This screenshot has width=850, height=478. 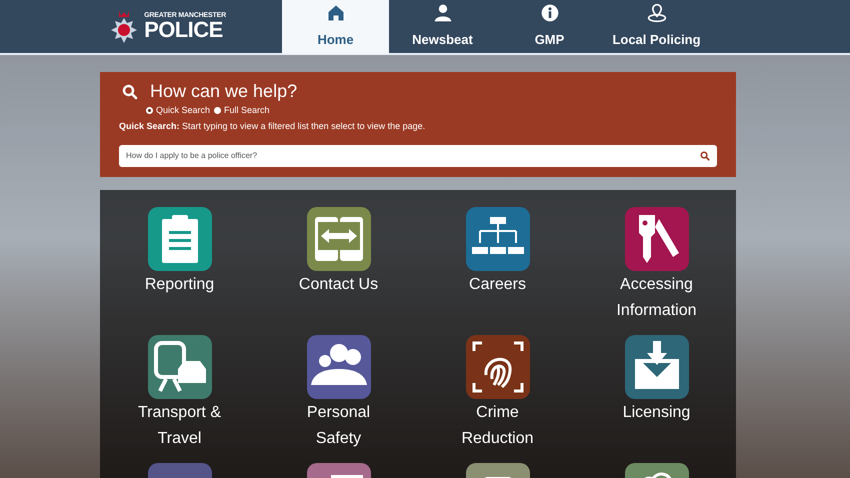 What do you see at coordinates (338, 366) in the screenshot?
I see `group-of-people-icon` at bounding box center [338, 366].